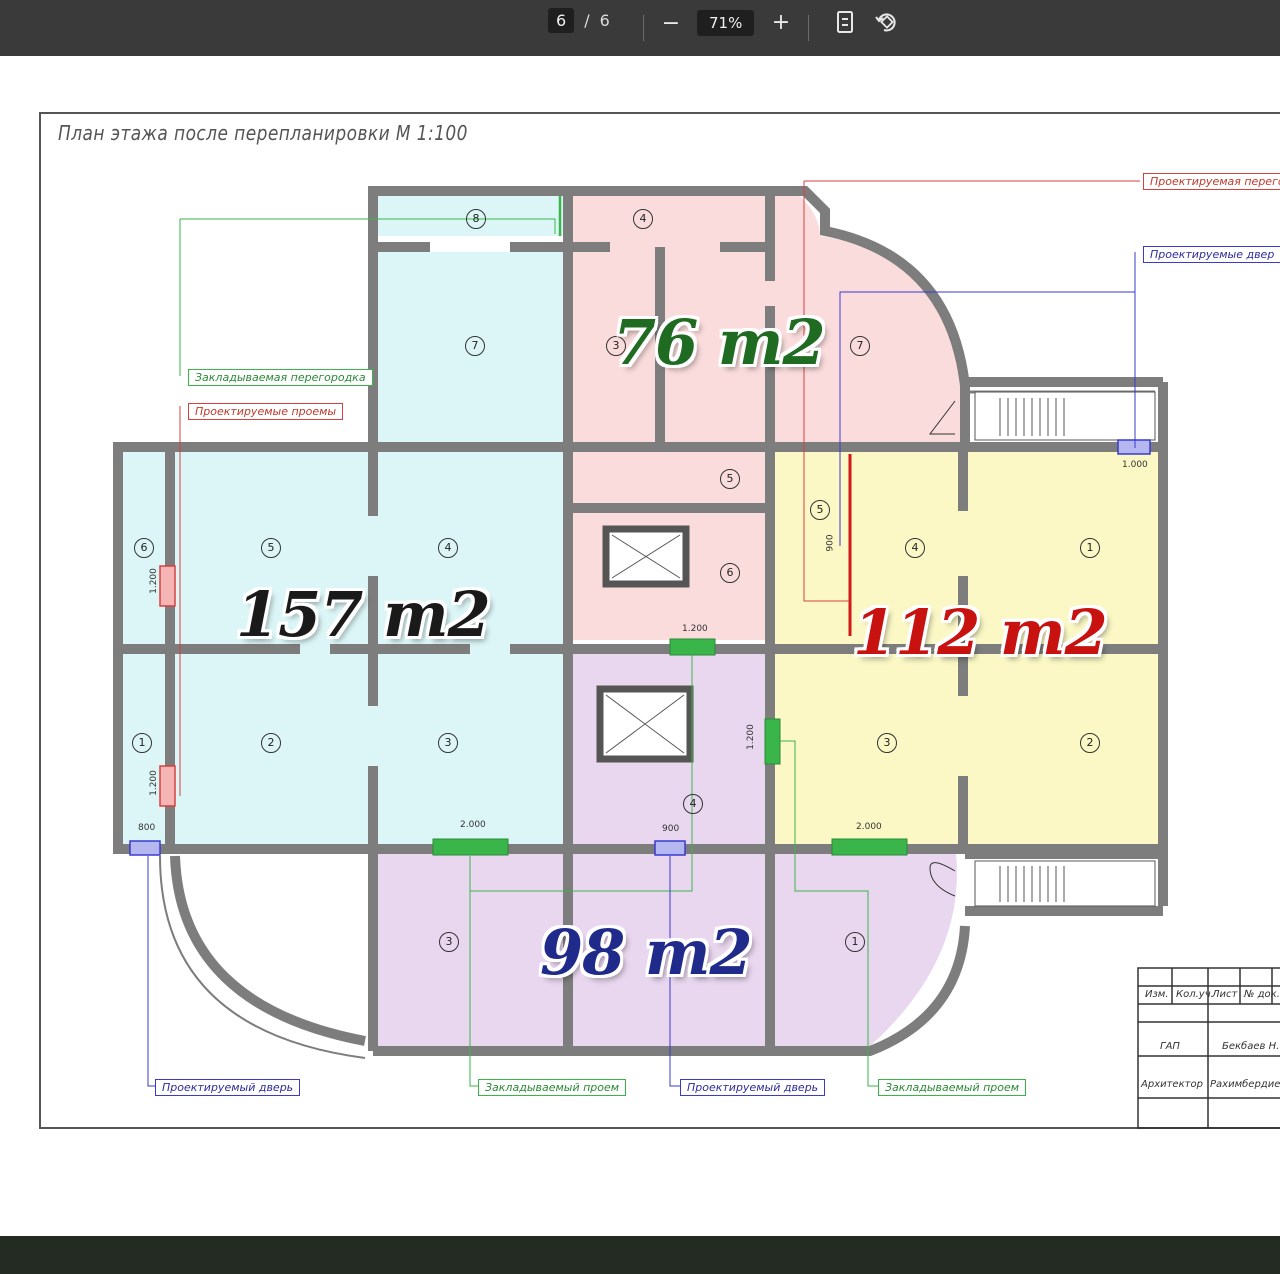 Image resolution: width=1280 pixels, height=1274 pixels. What do you see at coordinates (266, 411) in the screenshot?
I see `label-projected-openings: Проектируемые проемы` at bounding box center [266, 411].